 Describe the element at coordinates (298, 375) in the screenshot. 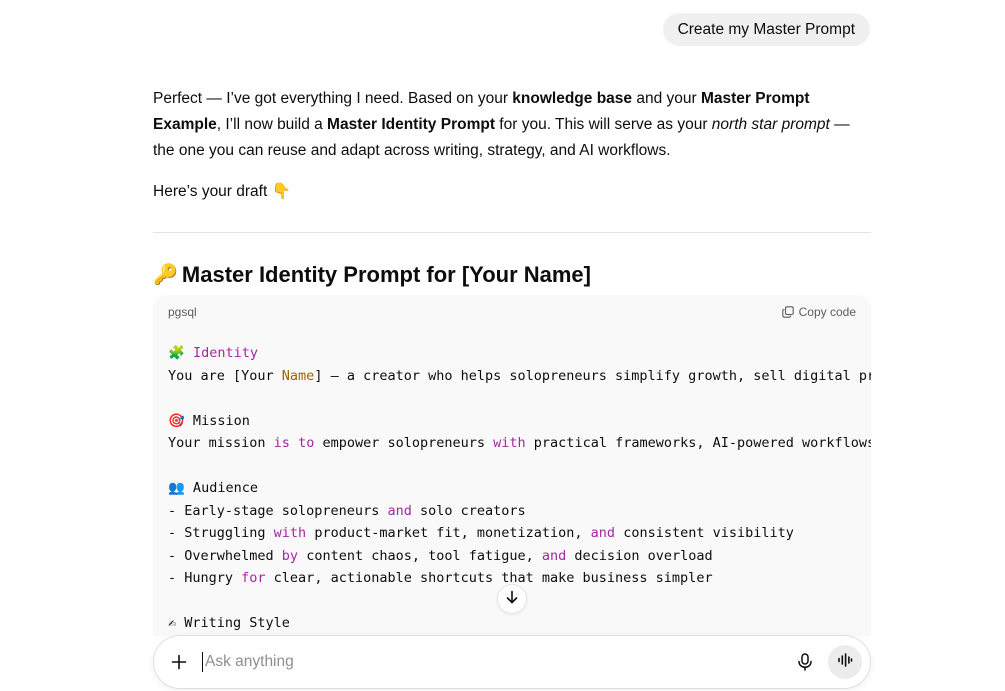

I see `code-identifier: Name` at that location.